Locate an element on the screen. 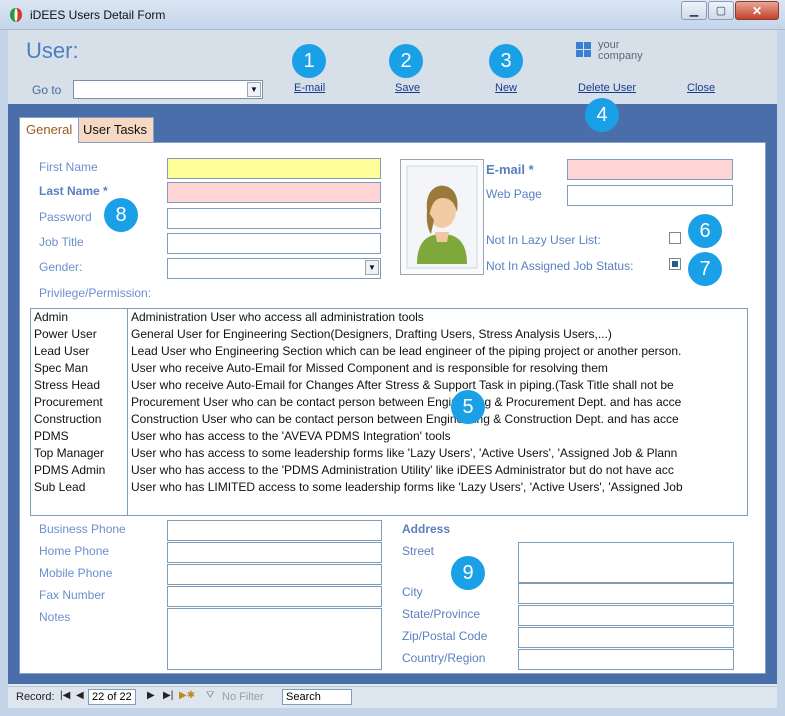 Image resolution: width=785 pixels, height=716 pixels. country-input is located at coordinates (626, 659).